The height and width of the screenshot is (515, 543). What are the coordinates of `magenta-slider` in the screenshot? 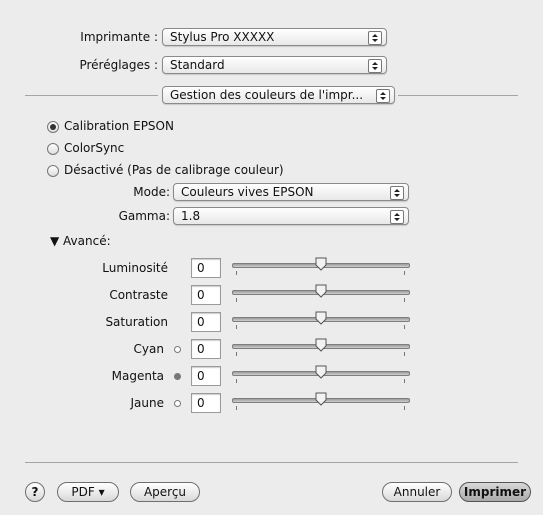 It's located at (321, 375).